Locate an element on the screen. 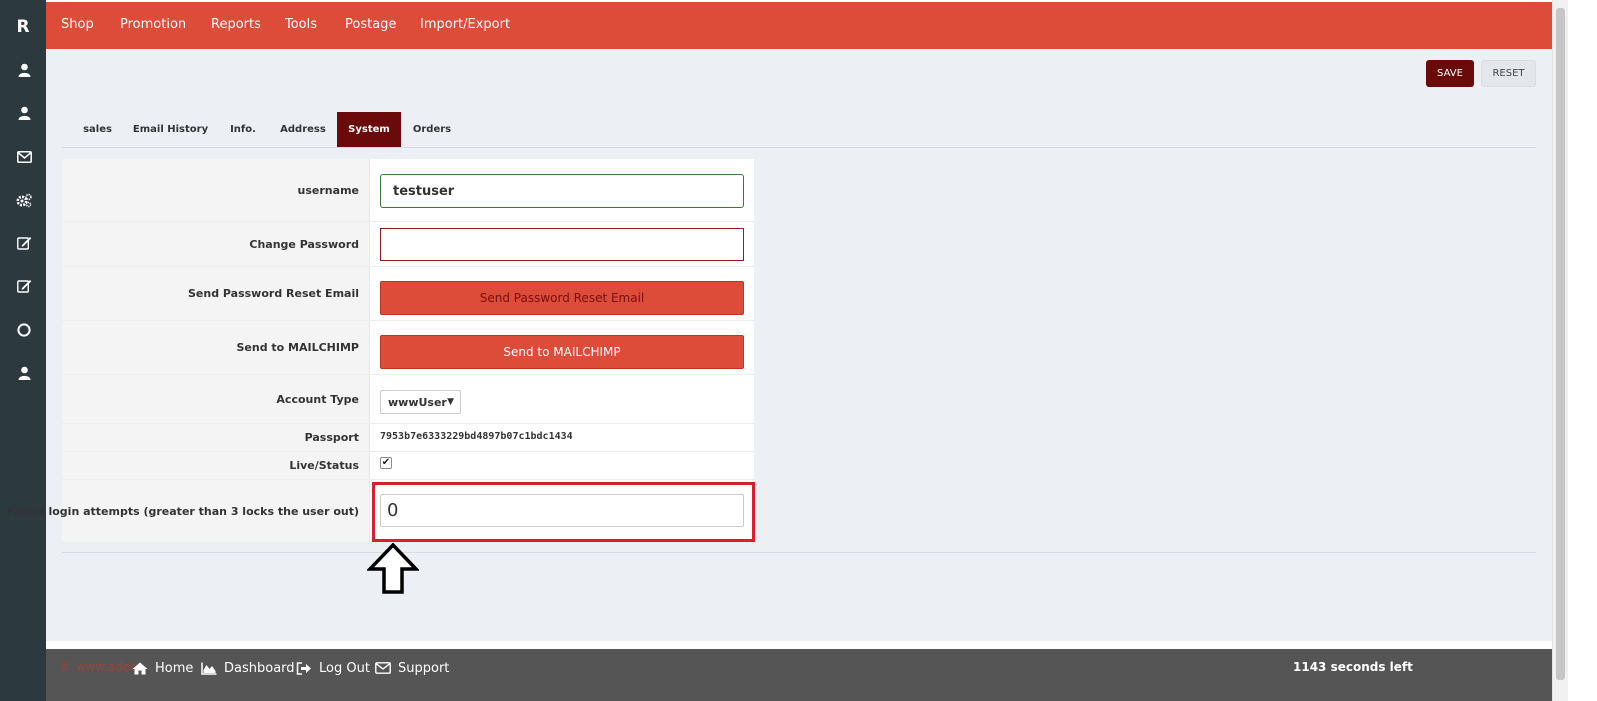 This screenshot has width=1597, height=701. nav-import-export: Import/Export is located at coordinates (465, 24).